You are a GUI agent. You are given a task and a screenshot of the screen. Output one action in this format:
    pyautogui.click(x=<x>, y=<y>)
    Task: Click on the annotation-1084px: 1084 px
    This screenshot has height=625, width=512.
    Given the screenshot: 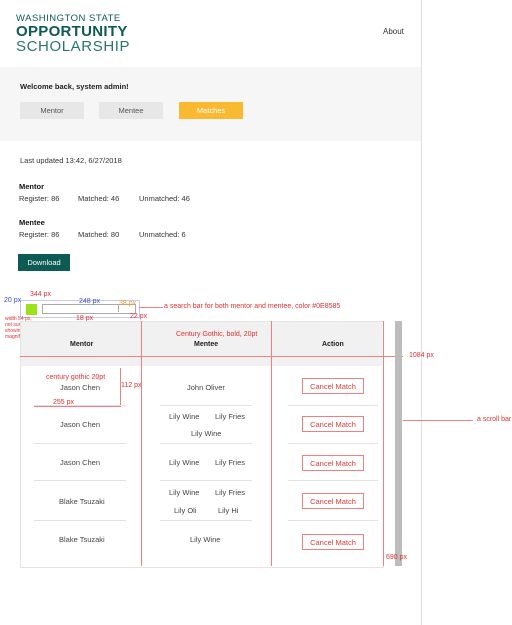 What is the action you would take?
    pyautogui.click(x=421, y=355)
    